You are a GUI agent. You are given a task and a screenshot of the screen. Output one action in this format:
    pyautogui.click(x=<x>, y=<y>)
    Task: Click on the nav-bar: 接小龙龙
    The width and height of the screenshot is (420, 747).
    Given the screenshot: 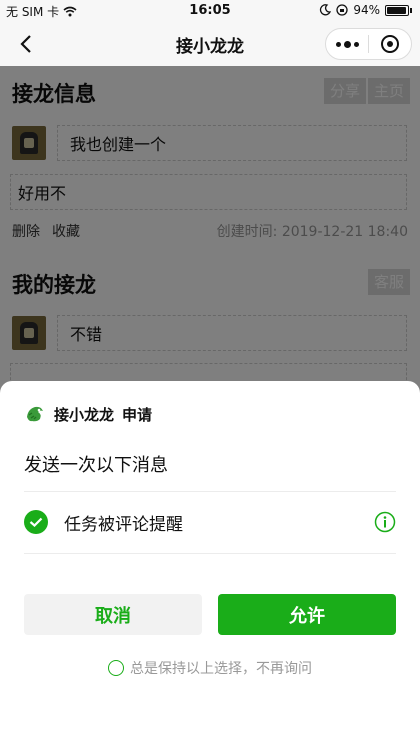 What is the action you would take?
    pyautogui.click(x=210, y=44)
    